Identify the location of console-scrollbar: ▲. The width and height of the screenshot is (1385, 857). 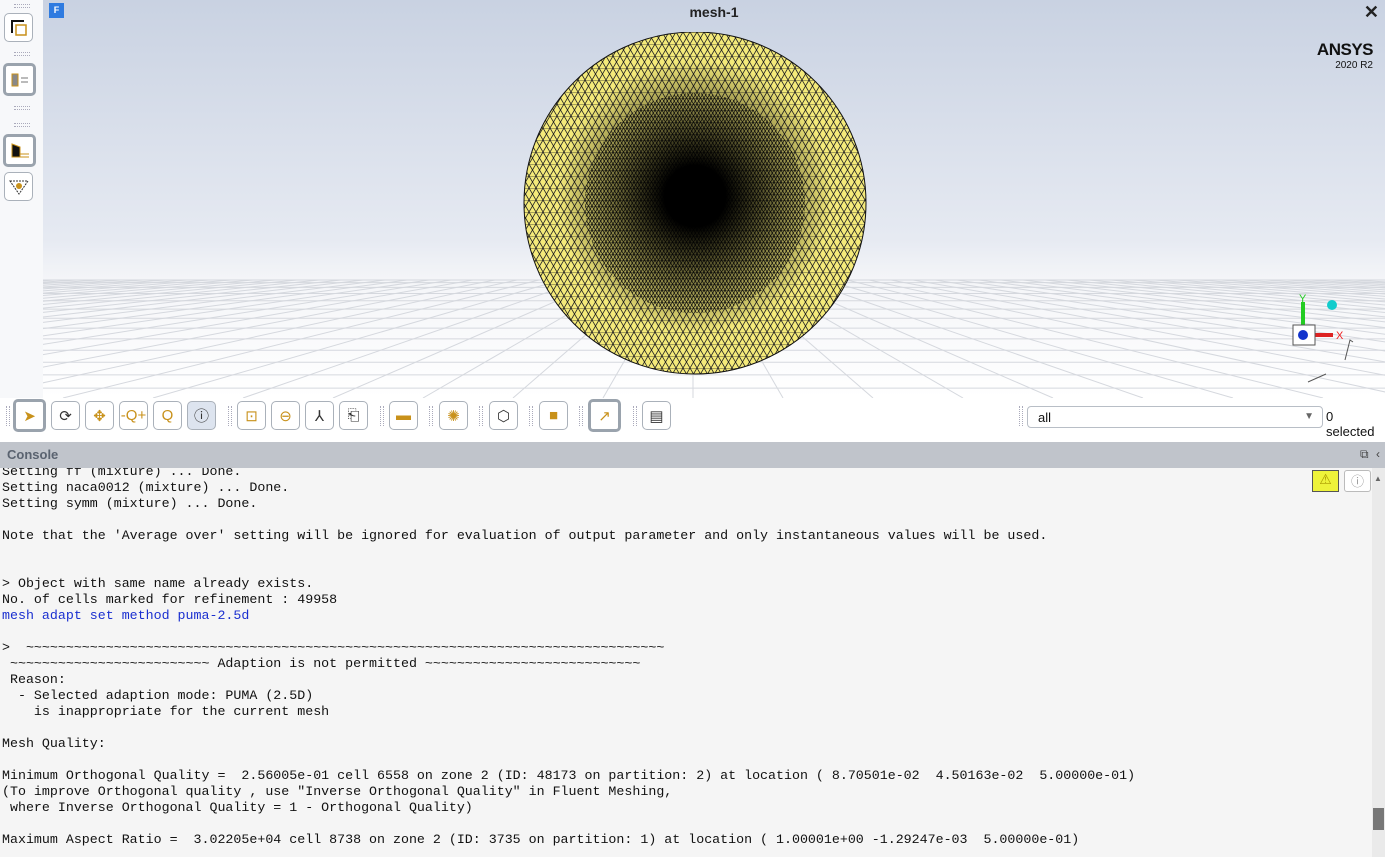
(1378, 662).